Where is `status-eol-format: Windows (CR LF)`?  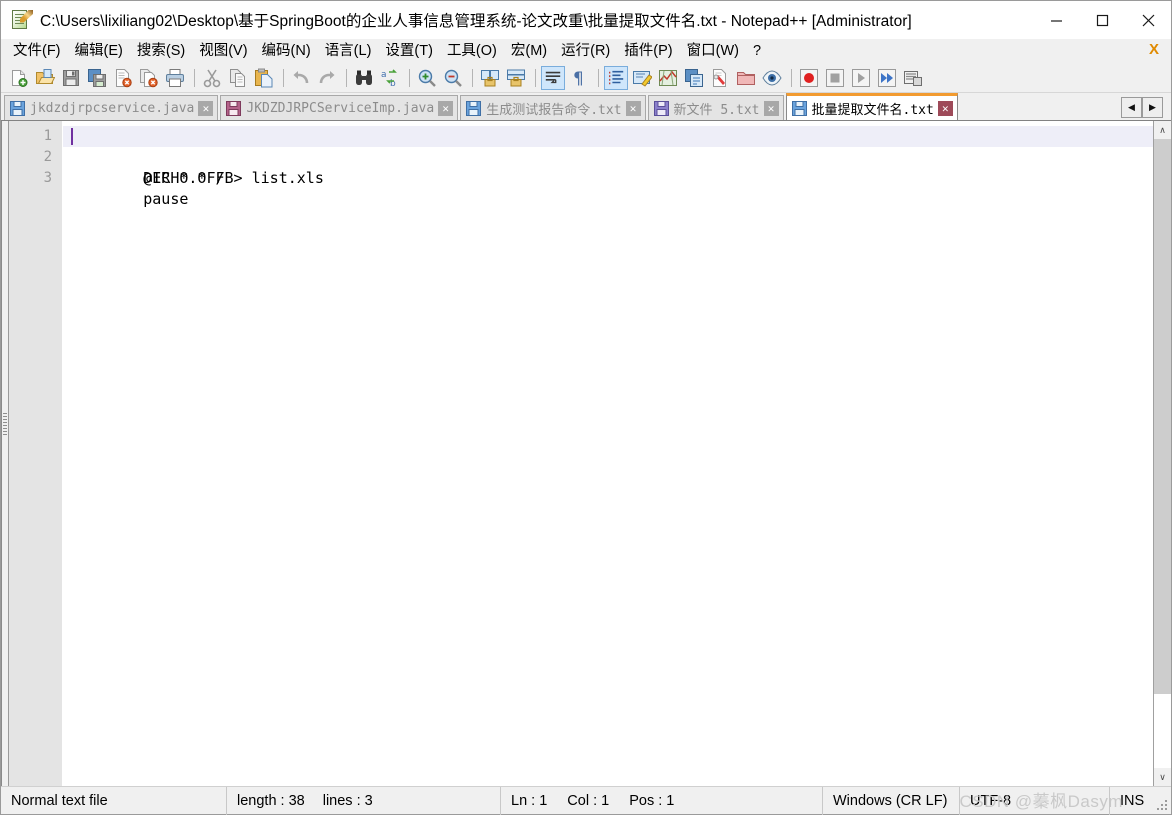
status-eol-format: Windows (CR LF) is located at coordinates (891, 800).